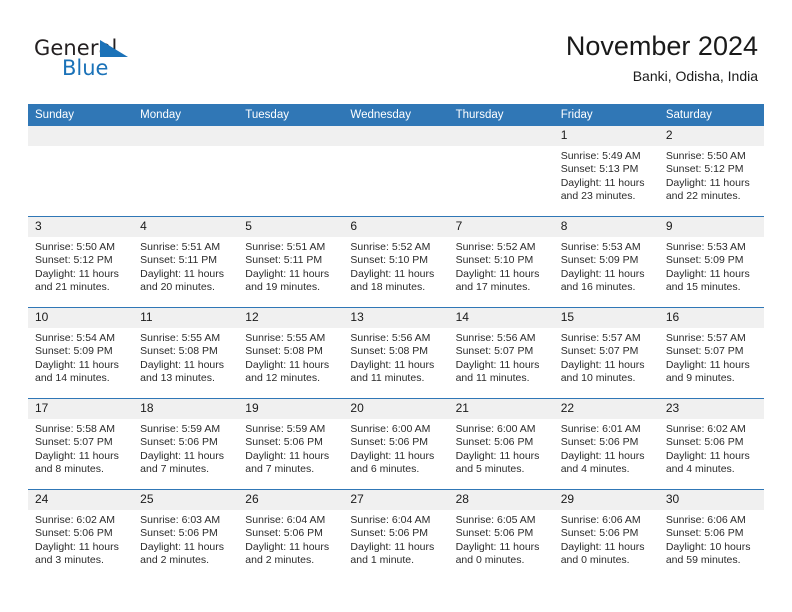 Image resolution: width=792 pixels, height=612 pixels. What do you see at coordinates (385, 469) in the screenshot?
I see `daylight-text-line2: and 6 minutes.` at bounding box center [385, 469].